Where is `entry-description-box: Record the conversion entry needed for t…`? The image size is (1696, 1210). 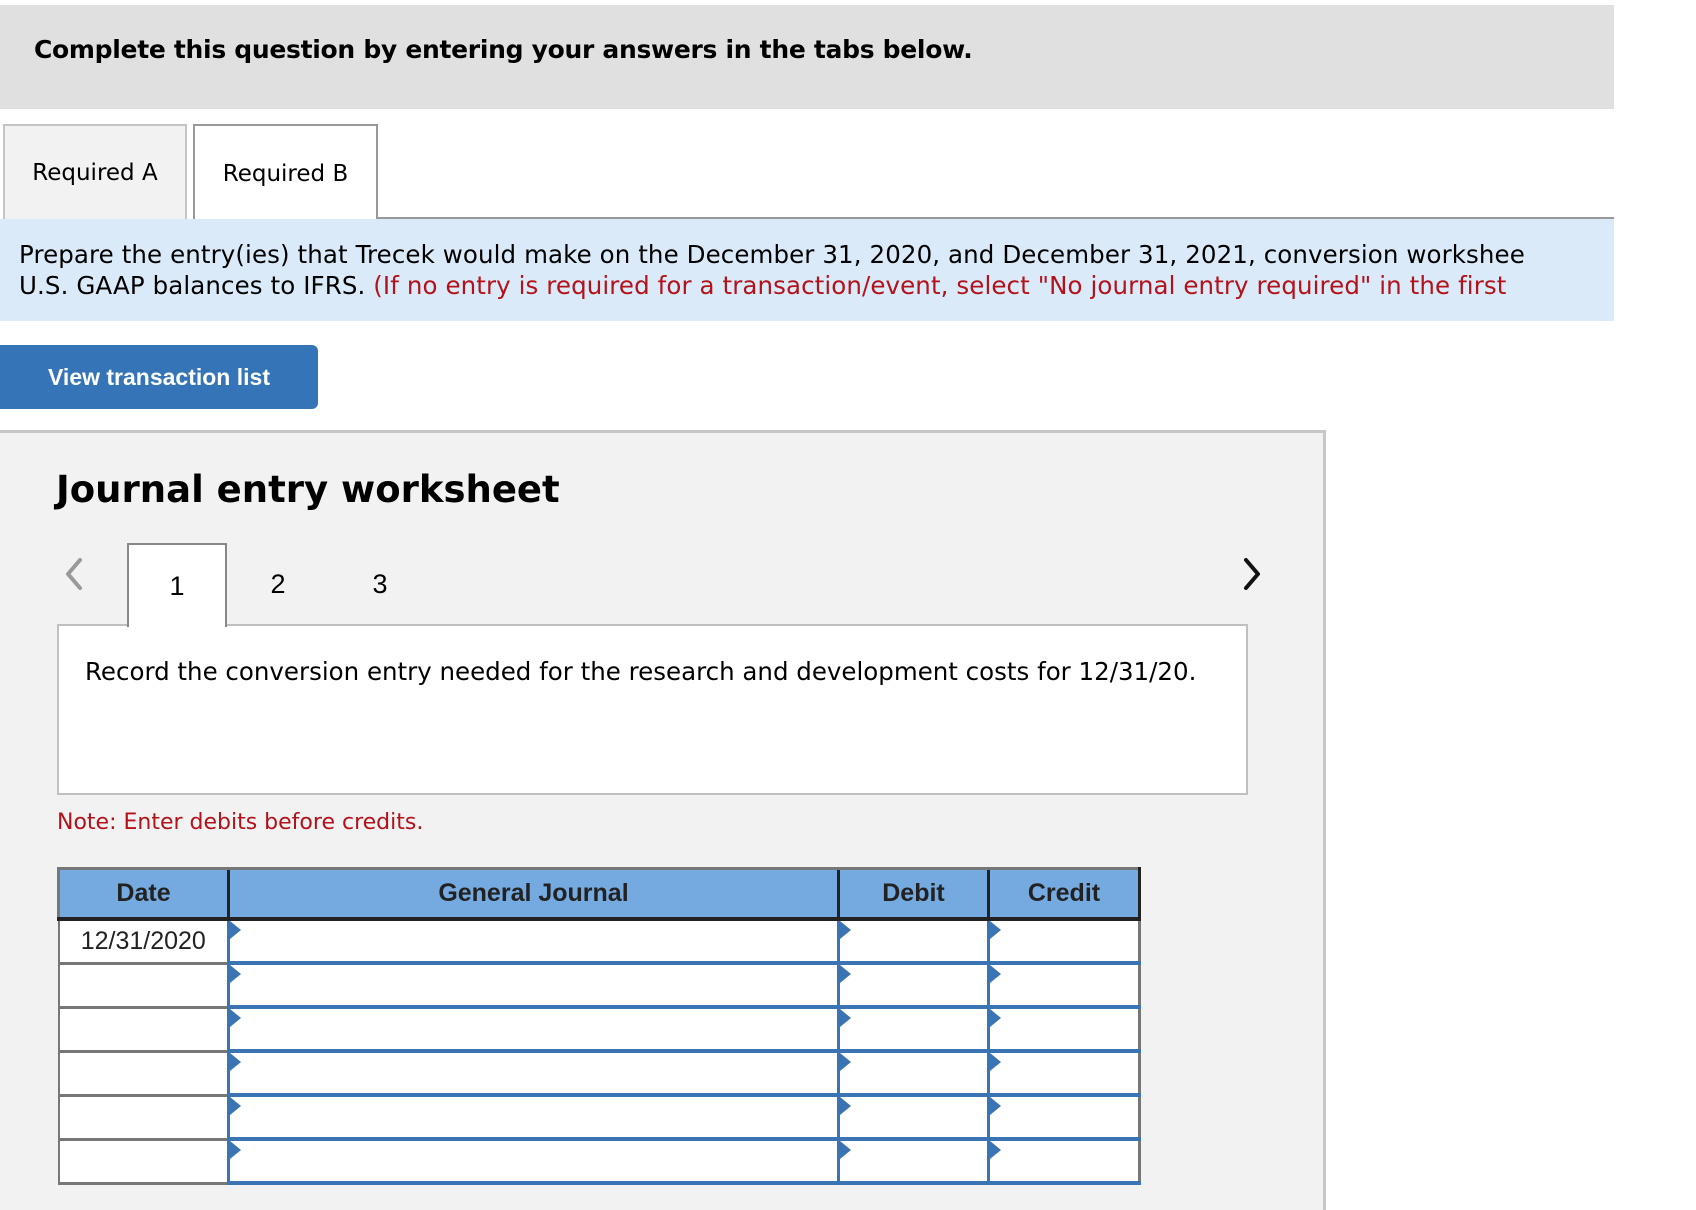
entry-description-box: Record the conversion entry needed for t… is located at coordinates (652, 709).